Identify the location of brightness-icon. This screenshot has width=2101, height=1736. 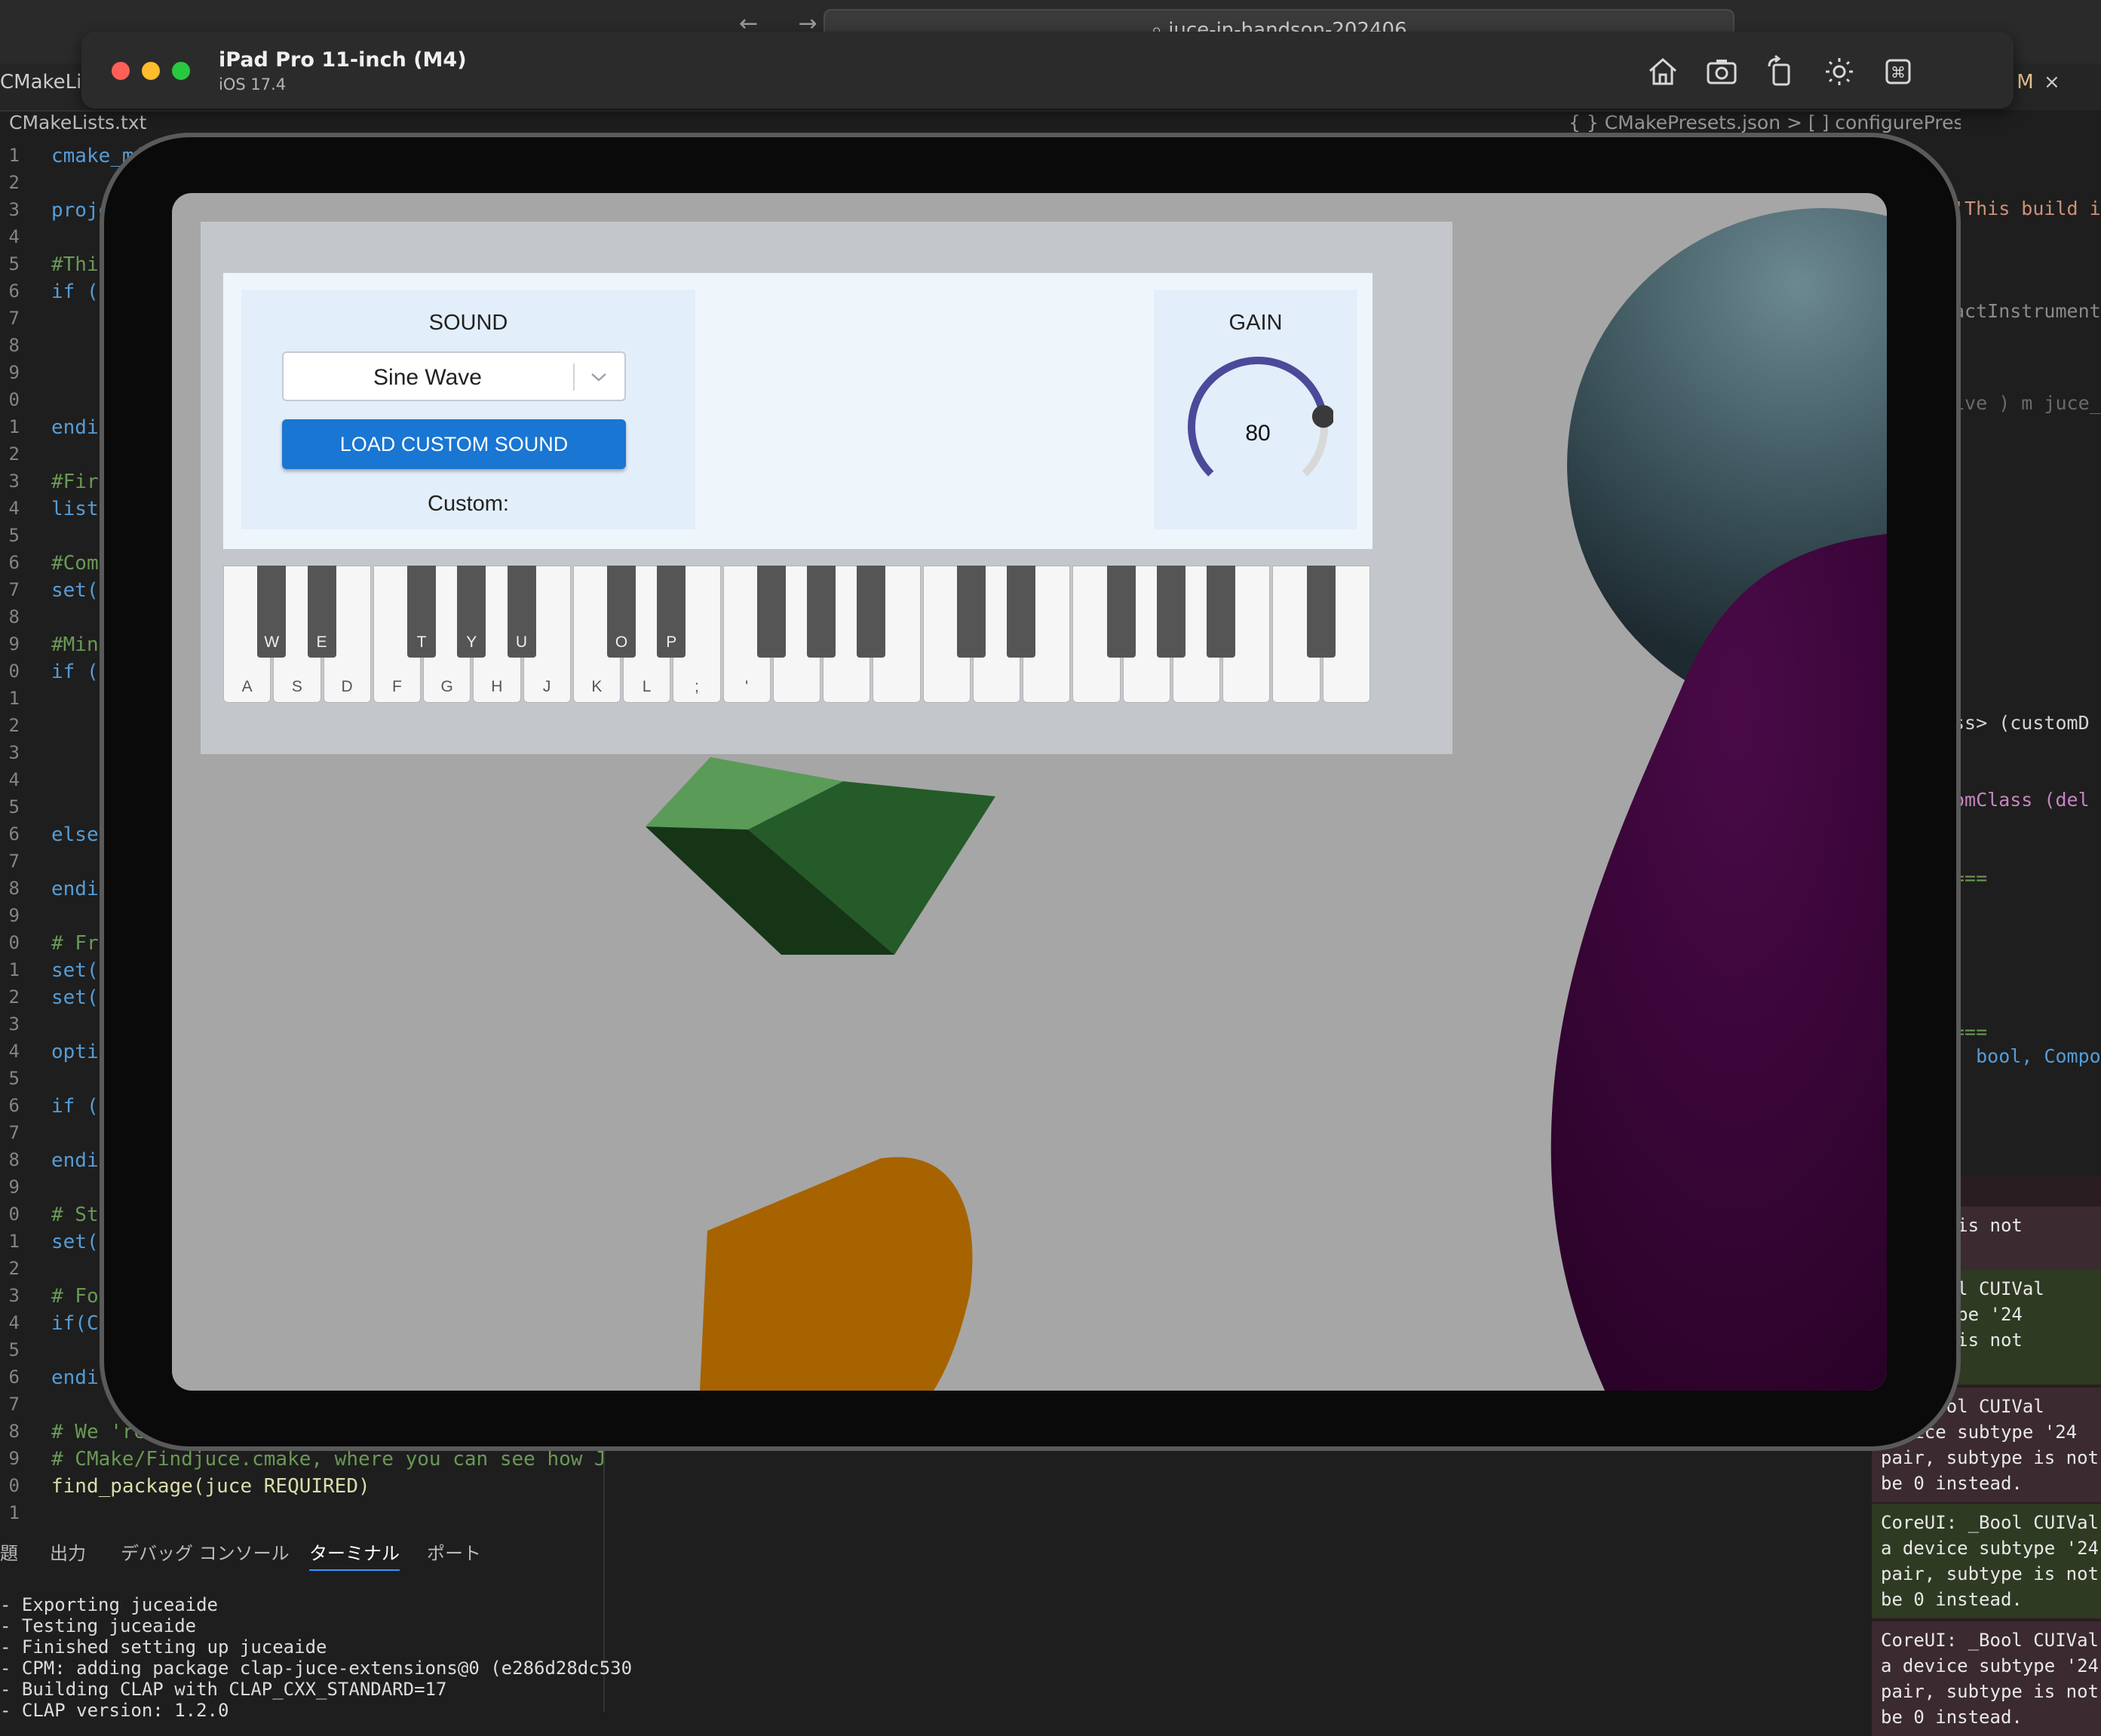
(1839, 72).